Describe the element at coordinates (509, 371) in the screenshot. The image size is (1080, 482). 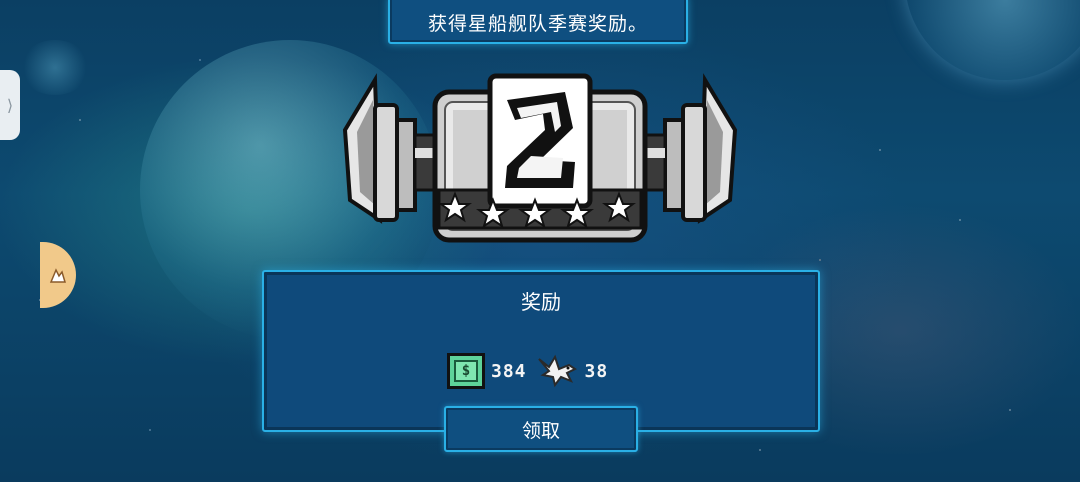
I see `cash-reward-value: 384` at that location.